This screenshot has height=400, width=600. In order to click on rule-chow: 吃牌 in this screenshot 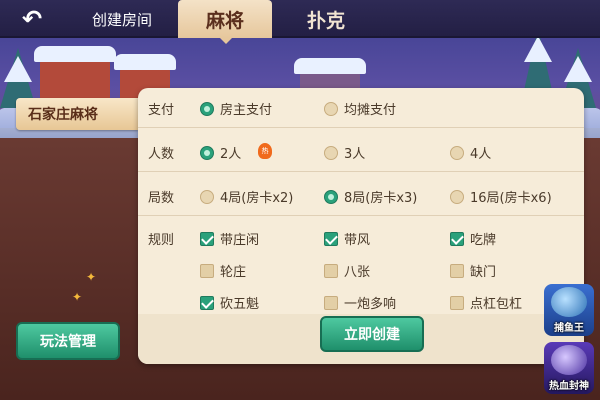, I will do `click(473, 238)`.